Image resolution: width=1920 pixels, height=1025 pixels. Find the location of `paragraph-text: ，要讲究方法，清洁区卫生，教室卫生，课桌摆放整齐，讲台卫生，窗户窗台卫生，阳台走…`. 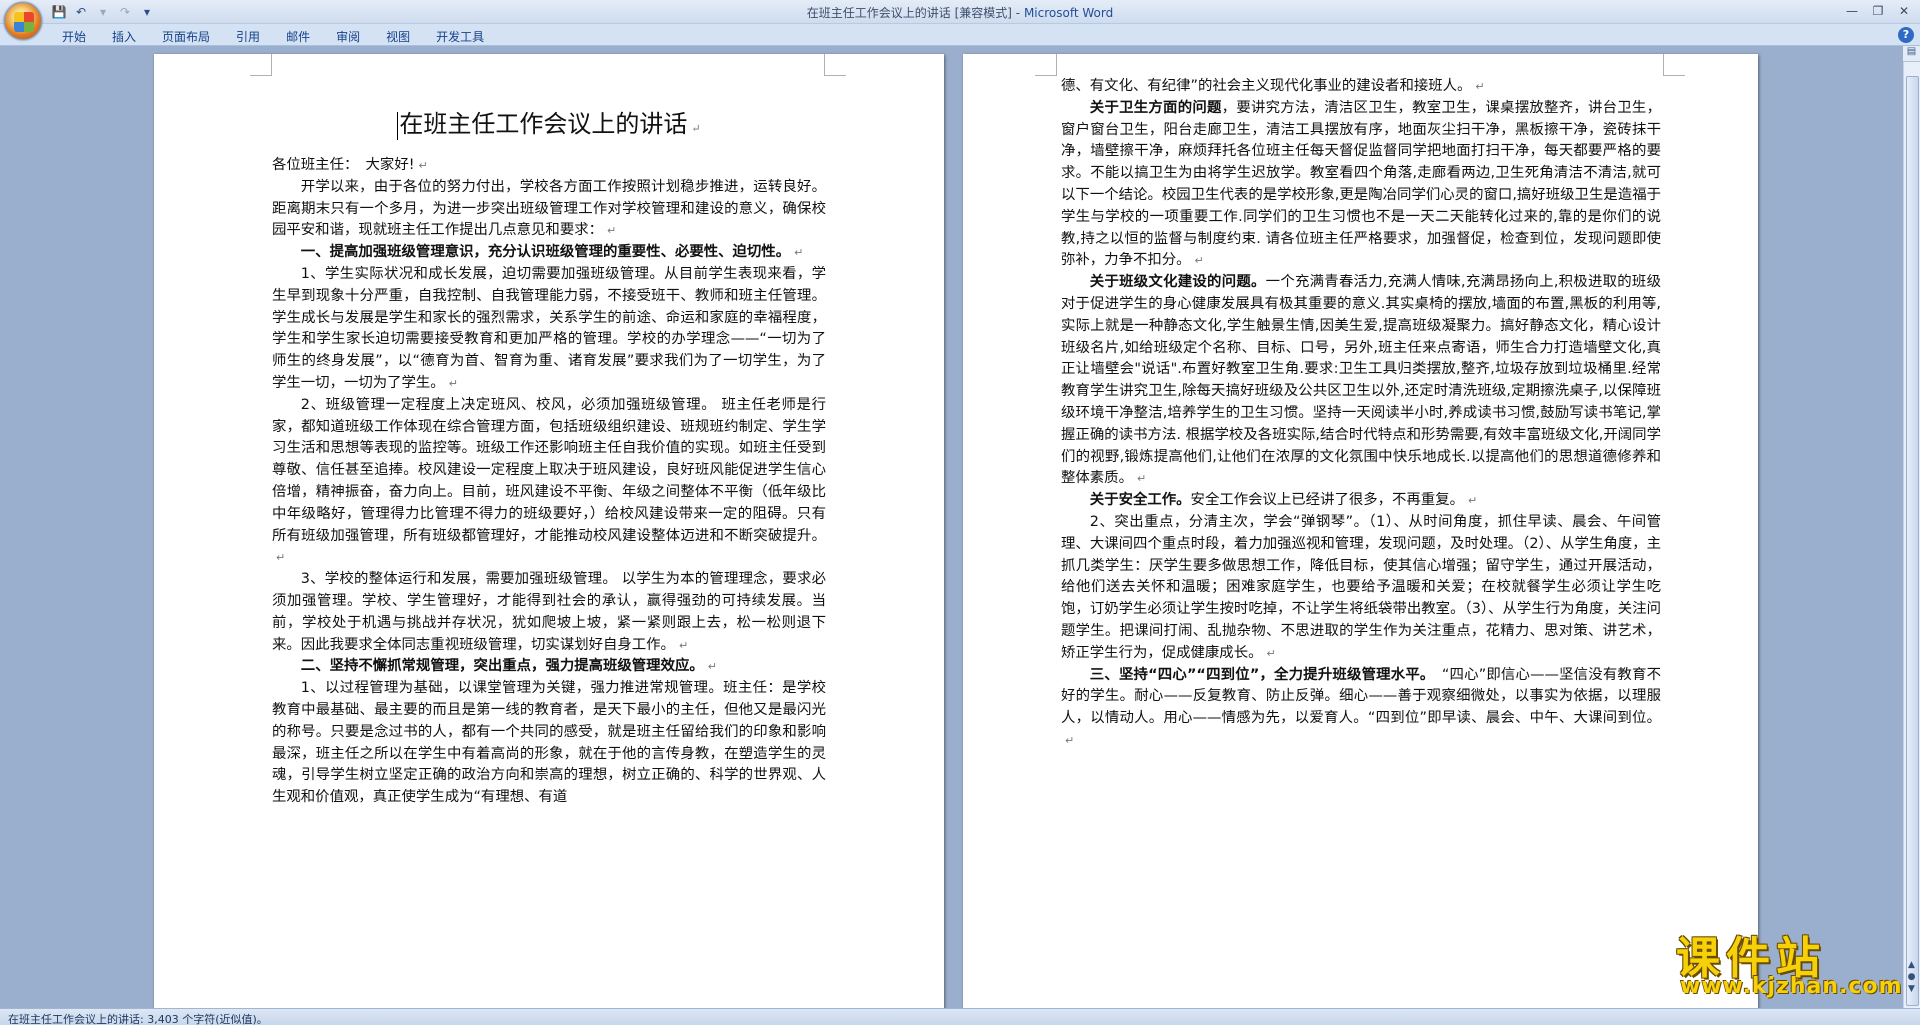

paragraph-text: ，要讲究方法，清洁区卫生，教室卫生，课桌摆放整齐，讲台卫生，窗户窗台卫生，阳台走… is located at coordinates (1361, 184).